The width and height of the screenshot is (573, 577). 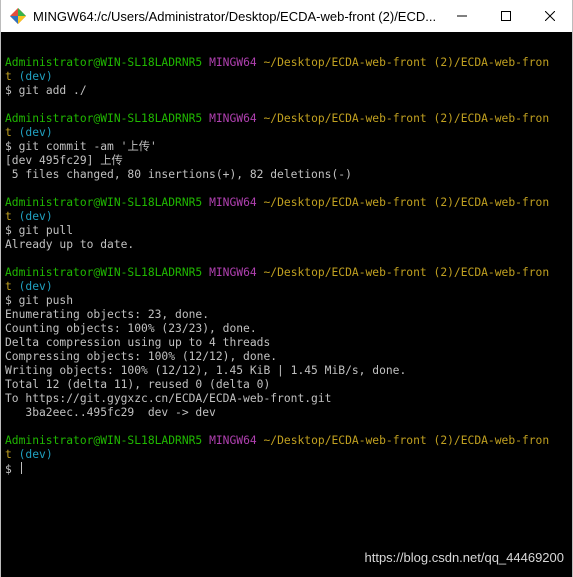 I want to click on output-line: Enumerating objects: 23, done., so click(x=107, y=314).